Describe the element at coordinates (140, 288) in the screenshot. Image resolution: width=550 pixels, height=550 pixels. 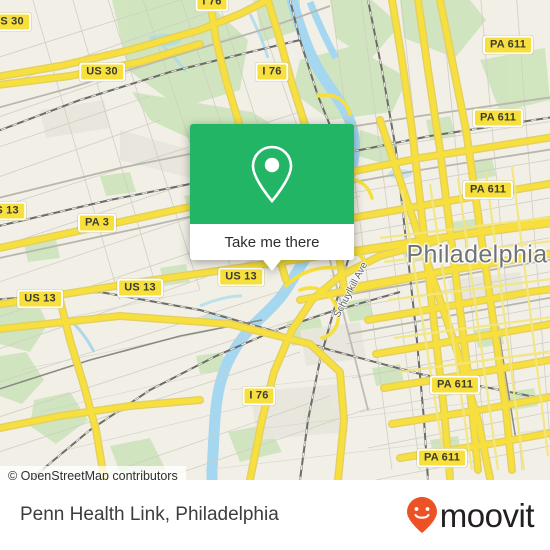
I see `road-shield-us13-center: US 13` at that location.